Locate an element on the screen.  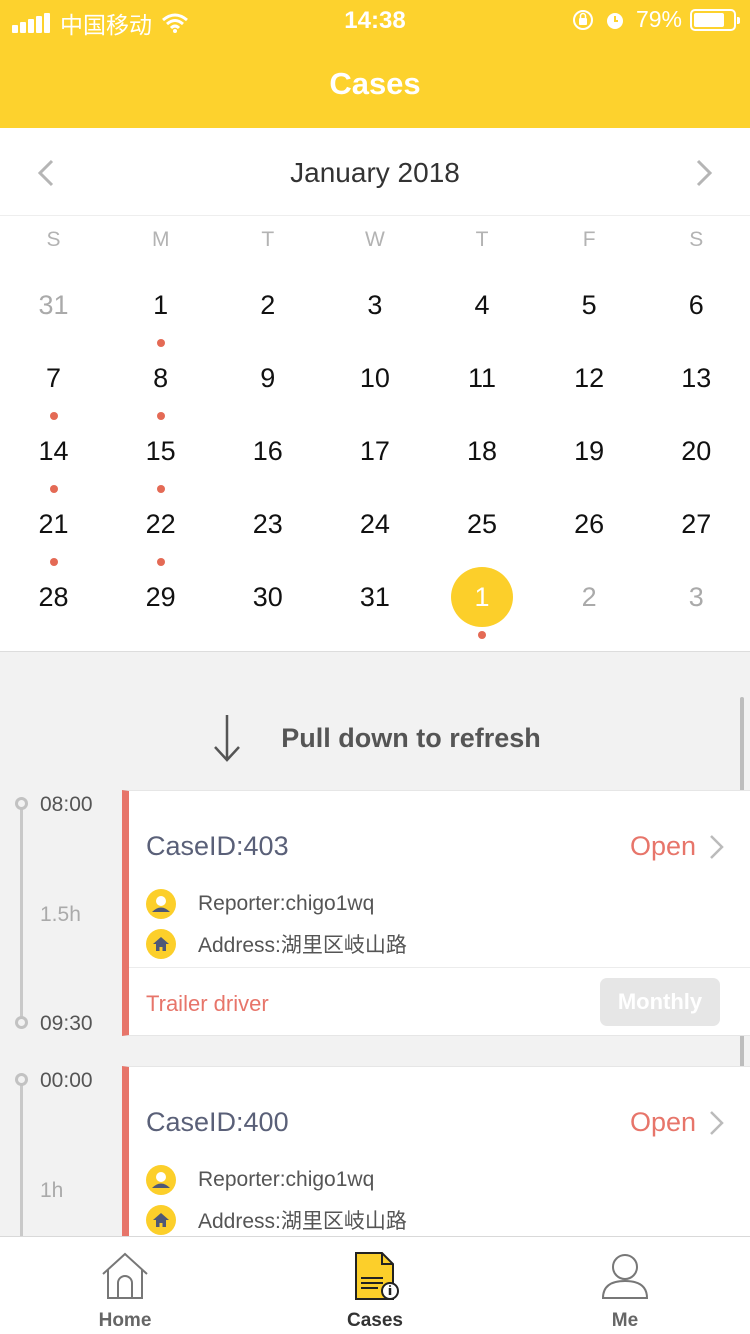
start-time: 08:00 is located at coordinates (66, 804).